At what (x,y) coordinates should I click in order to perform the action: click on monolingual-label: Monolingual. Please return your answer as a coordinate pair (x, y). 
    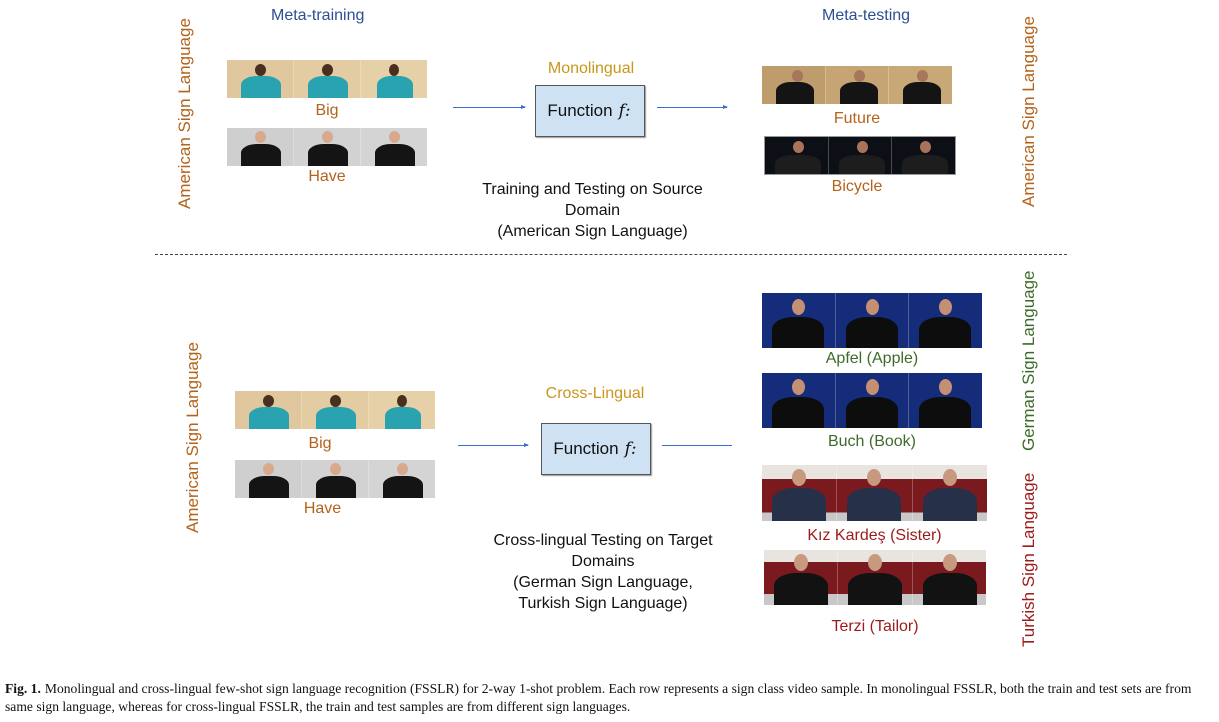
    Looking at the image, I should click on (591, 68).